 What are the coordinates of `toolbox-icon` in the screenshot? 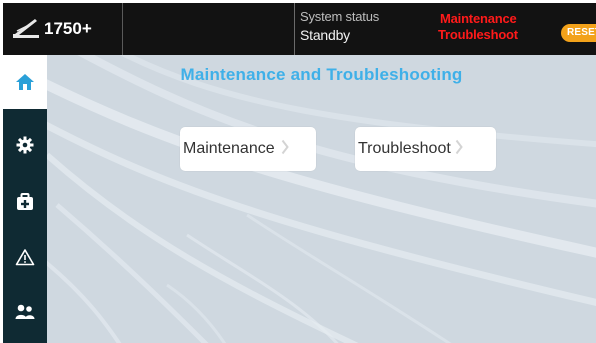 It's located at (25, 202).